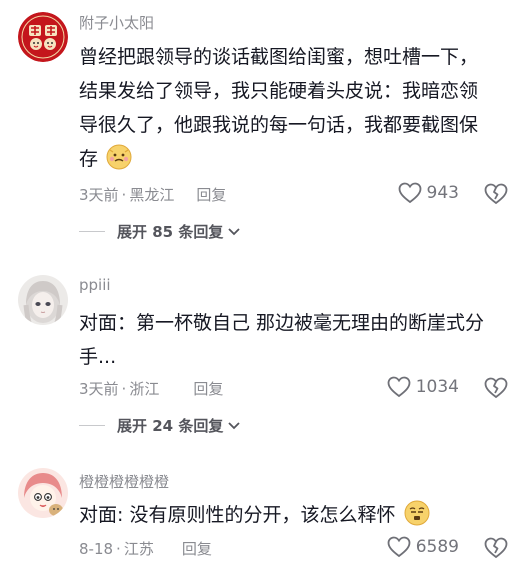  Describe the element at coordinates (279, 57) in the screenshot. I see `text-line: 曾经把跟领导的谈话截图给闺蜜，想吐槽一下，` at that location.